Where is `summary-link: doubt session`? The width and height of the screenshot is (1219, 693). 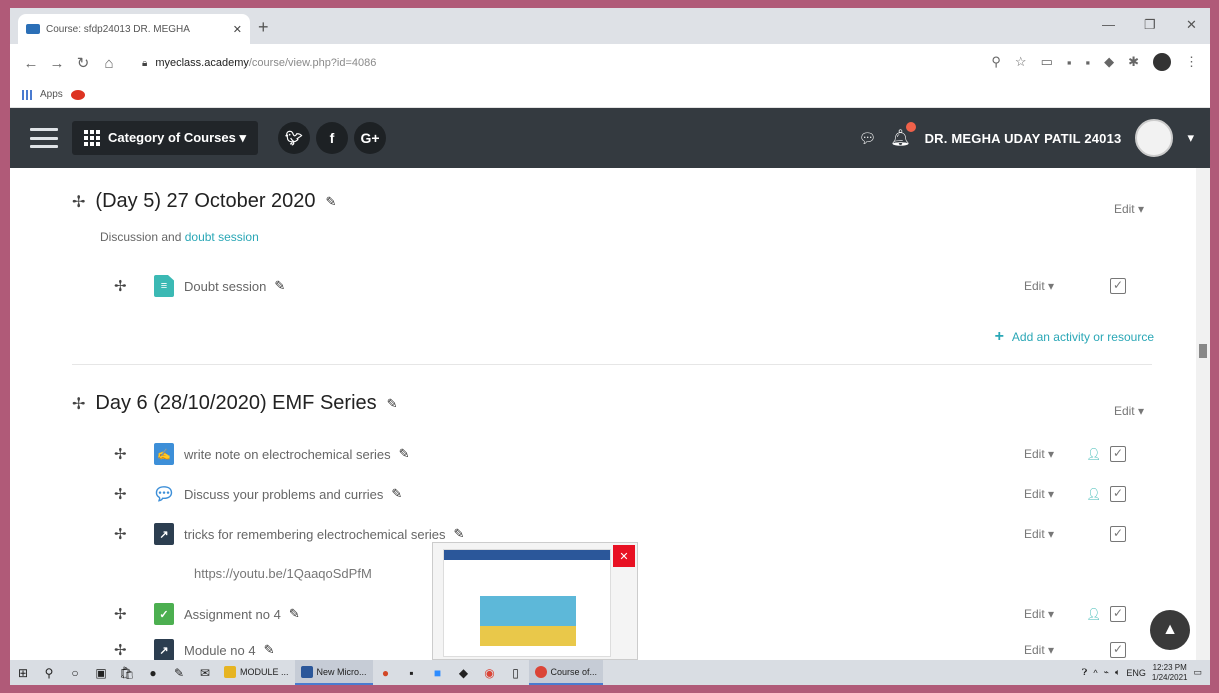 summary-link: doubt session is located at coordinates (222, 237).